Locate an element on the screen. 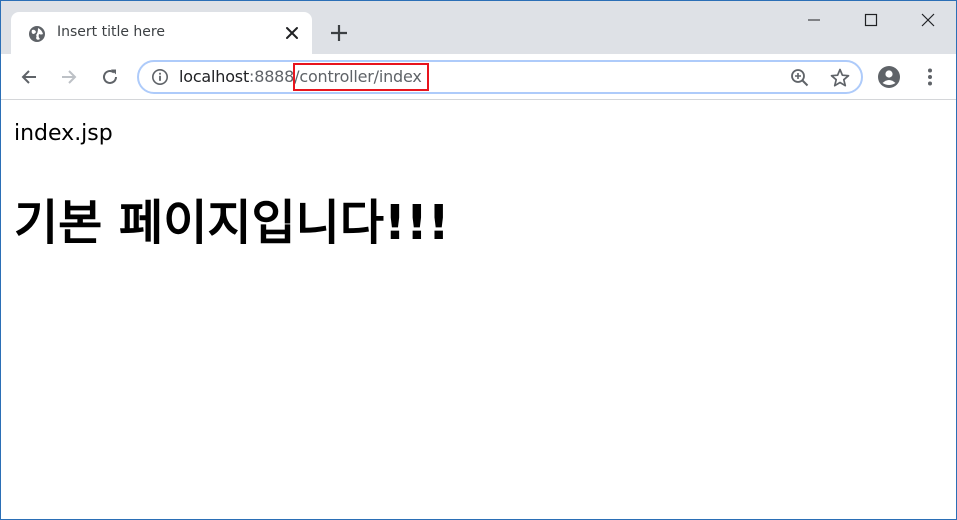 The image size is (957, 520). url-text: localhost:8888/controller/index is located at coordinates (300, 76).